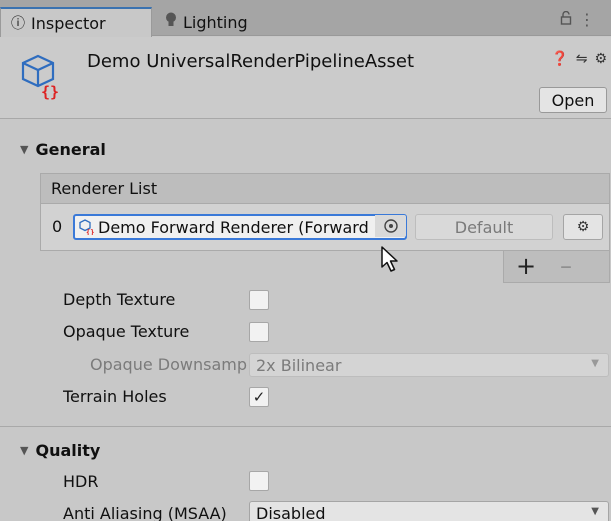  What do you see at coordinates (484, 227) in the screenshot?
I see `set-default-button: Default` at bounding box center [484, 227].